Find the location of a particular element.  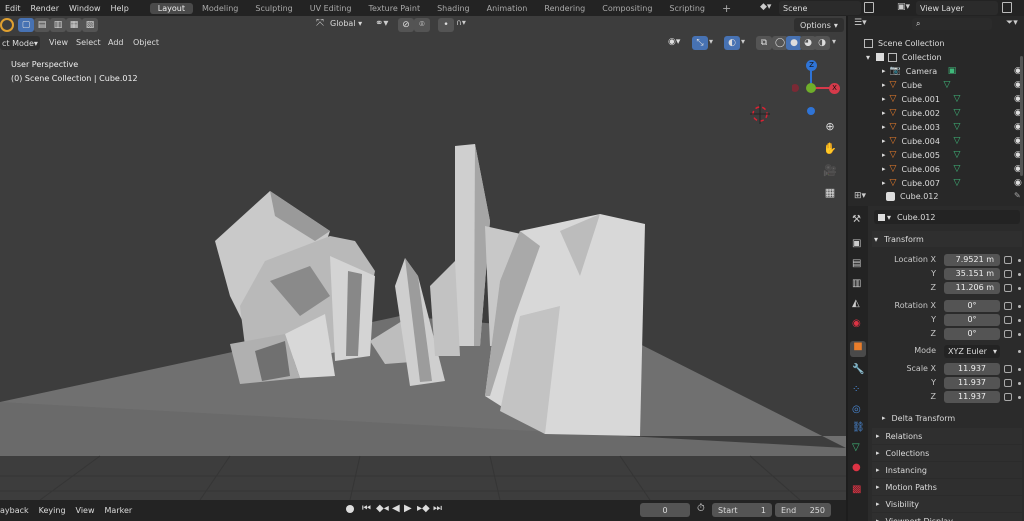

location-z-field: 11.206 m is located at coordinates (972, 288).